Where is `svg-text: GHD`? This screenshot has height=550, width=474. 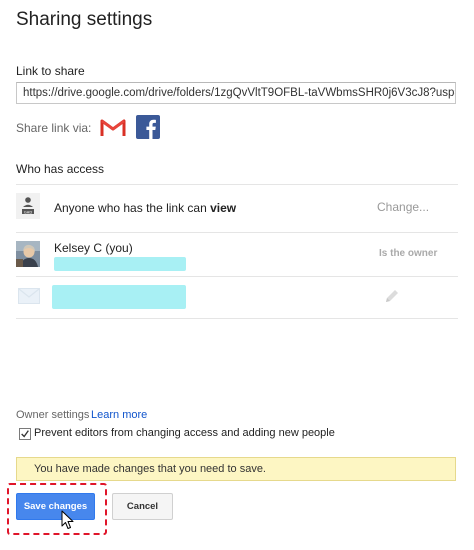
svg-text: GHD is located at coordinates (28, 212).